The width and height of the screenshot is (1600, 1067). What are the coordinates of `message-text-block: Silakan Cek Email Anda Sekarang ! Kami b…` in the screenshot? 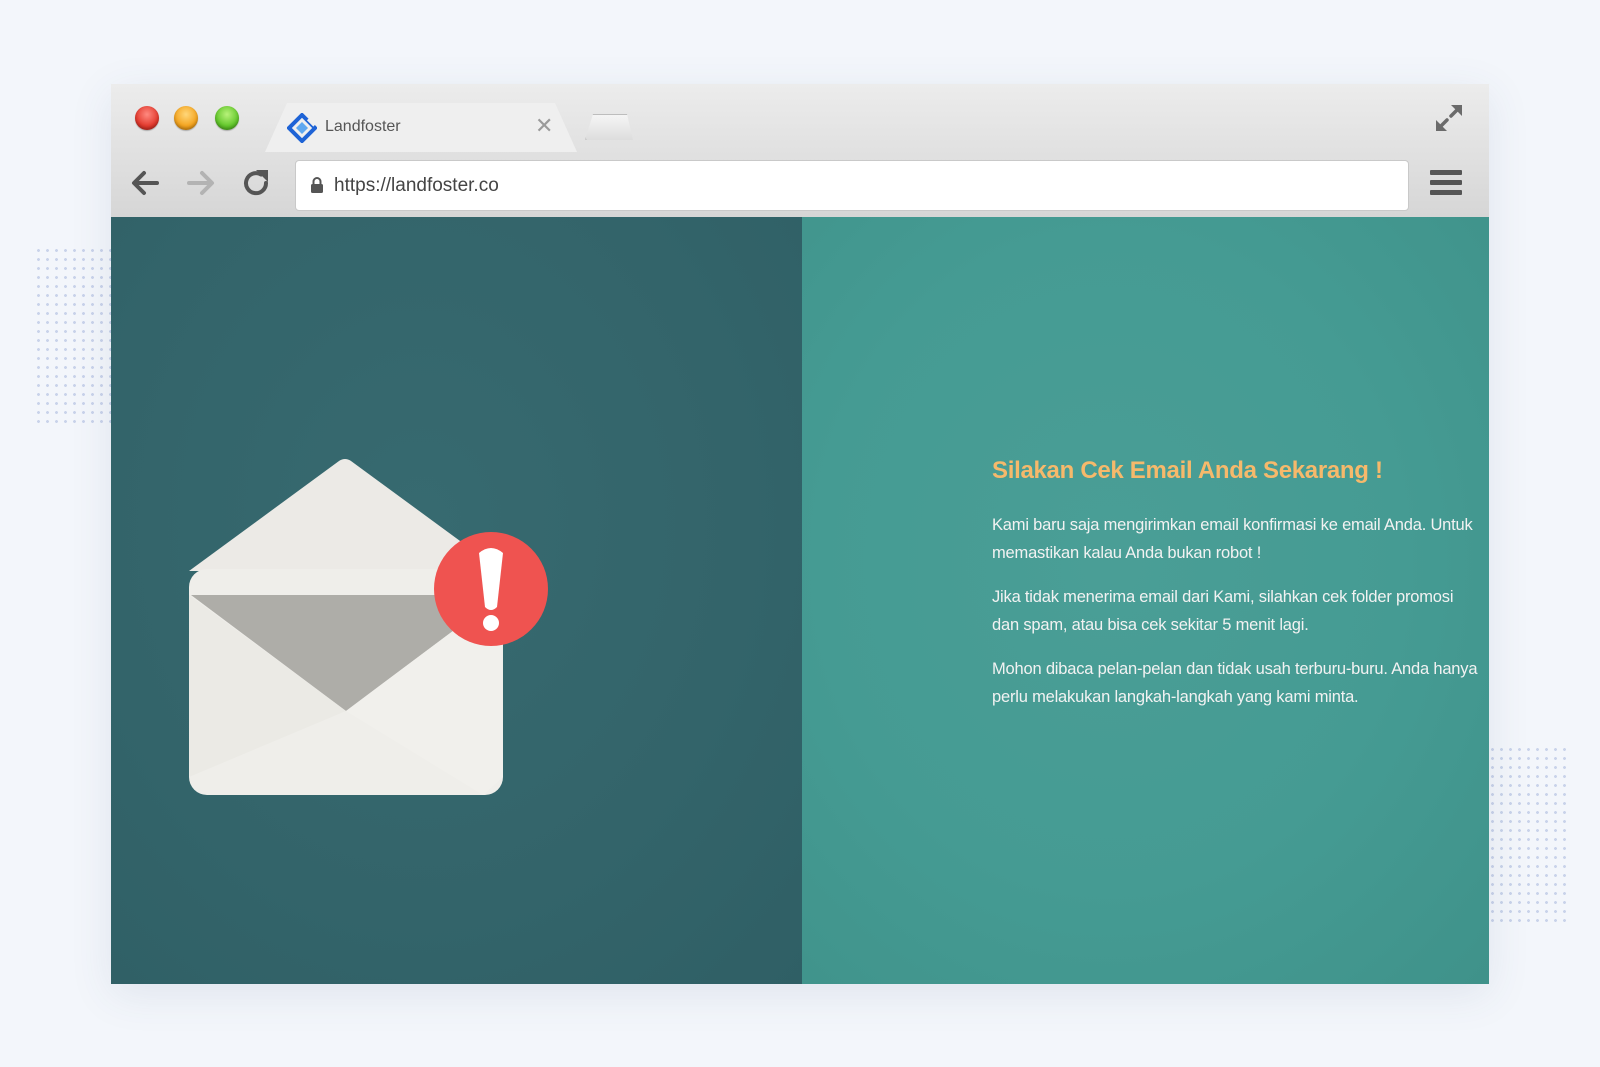 It's located at (1237, 592).